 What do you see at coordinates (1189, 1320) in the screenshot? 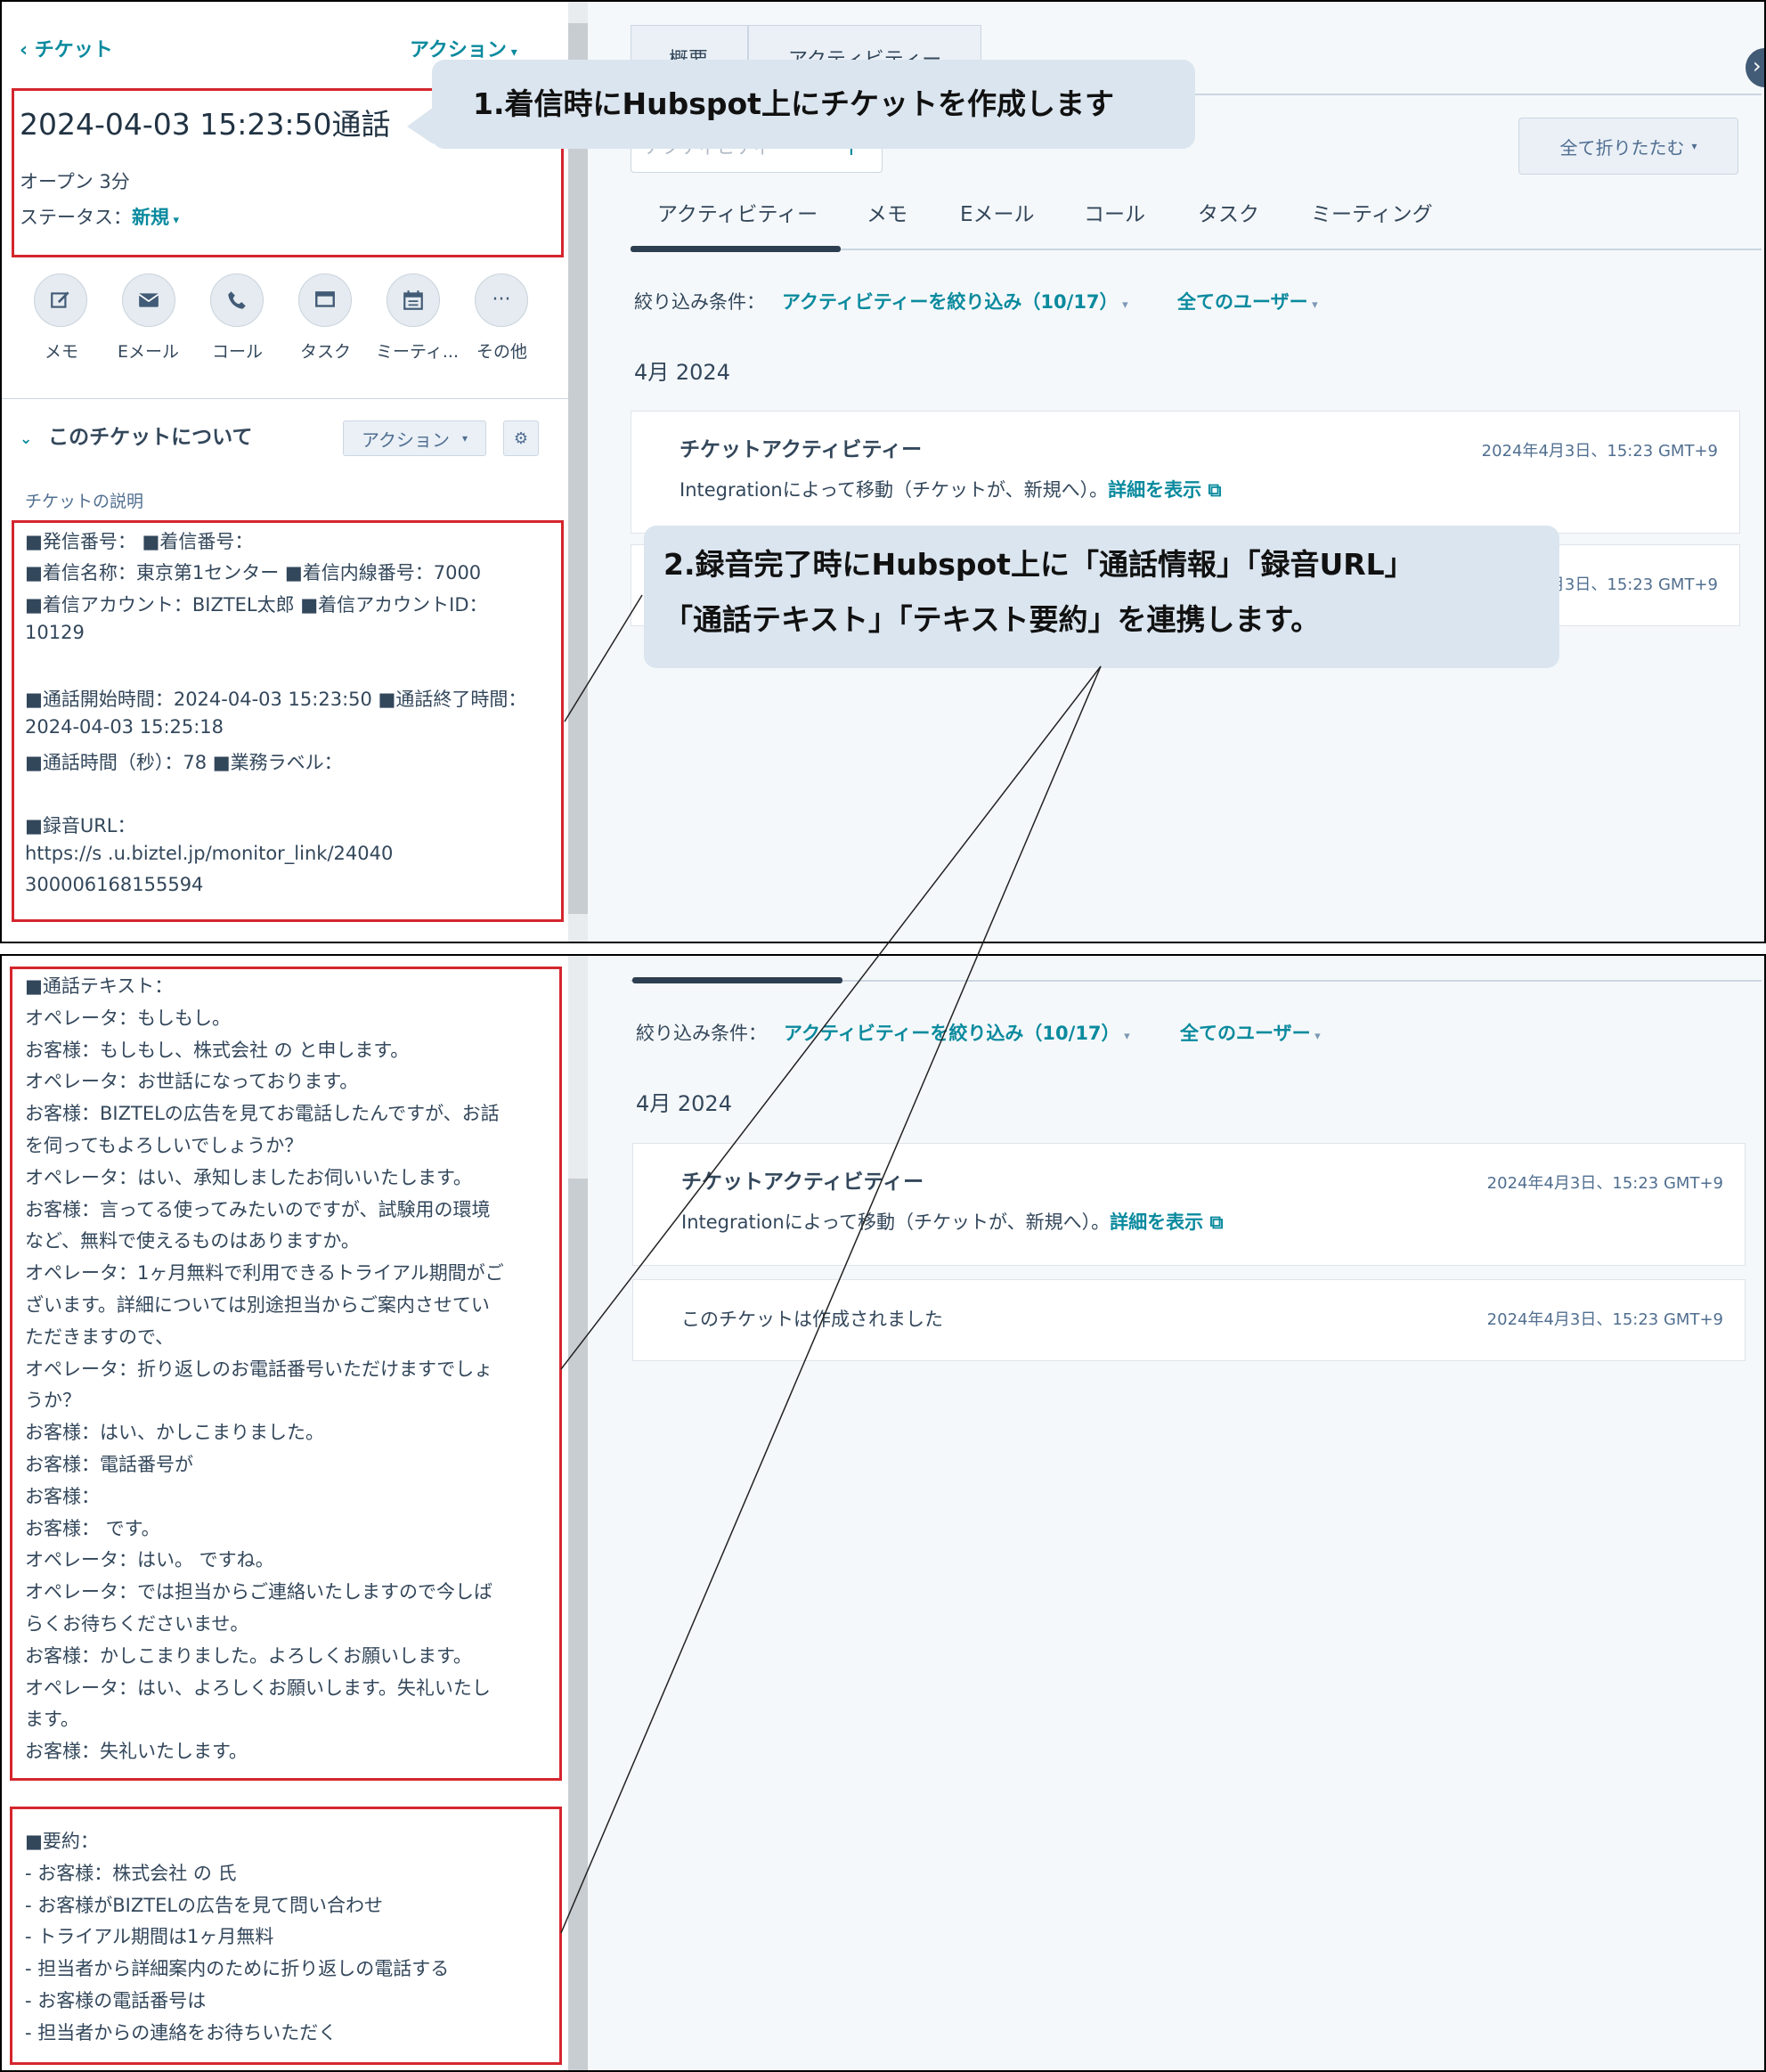
I see `activity-card-created: このチケットは作成されました 2024年4月3日、15:23 GMT+9` at bounding box center [1189, 1320].